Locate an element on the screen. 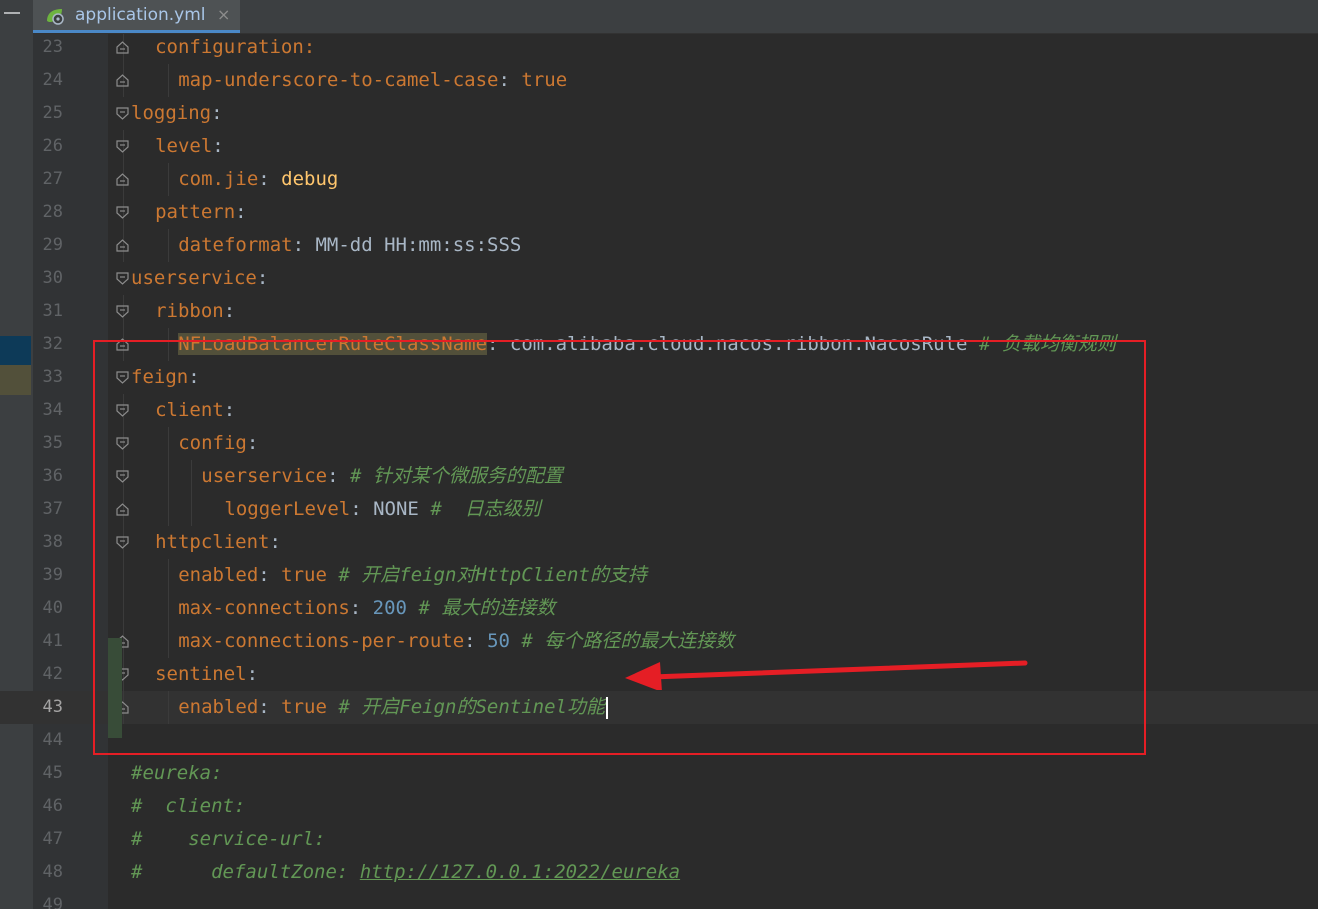 The image size is (1318, 909). code-text: # service-url: is located at coordinates (228, 839).